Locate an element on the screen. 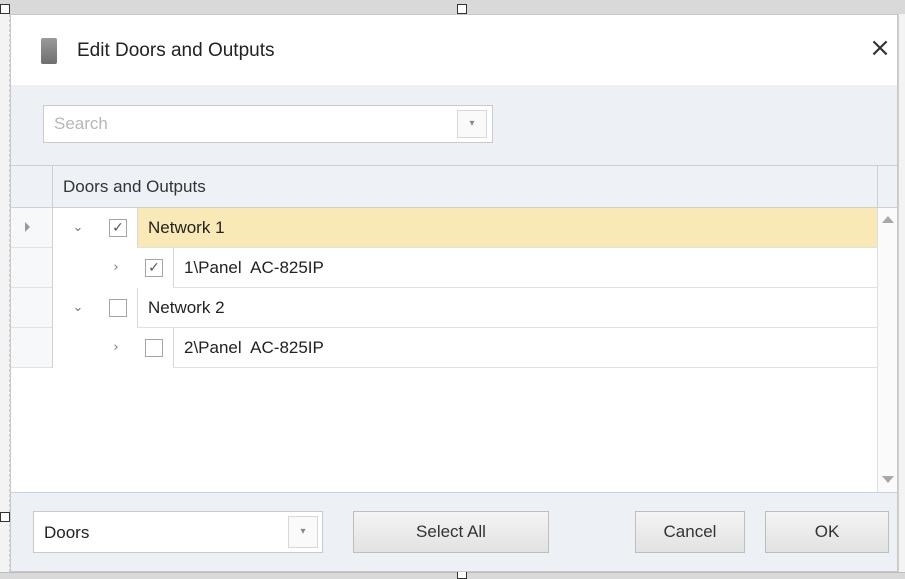 This screenshot has height=579, width=905. row-label-cell: Network 1 is located at coordinates (507, 228).